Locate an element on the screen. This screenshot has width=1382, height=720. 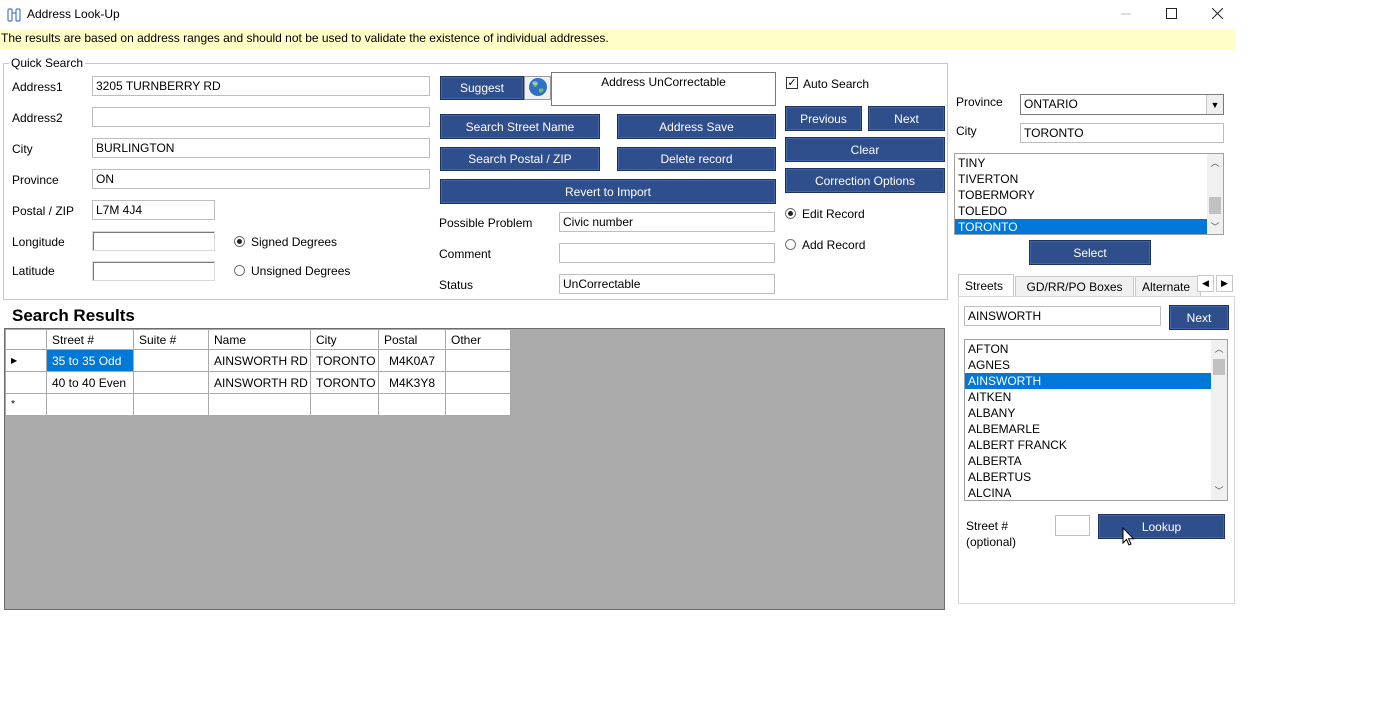
column-header-postal: Postal is located at coordinates (412, 339).